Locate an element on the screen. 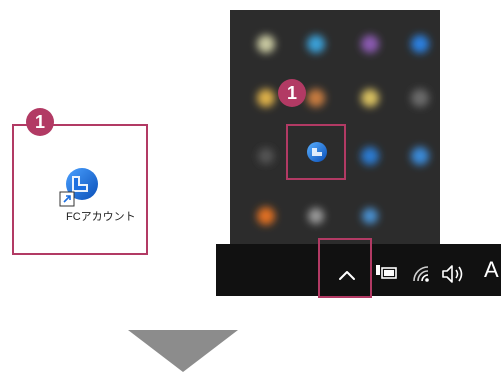 The height and width of the screenshot is (372, 501). step-badge-tray: 1 is located at coordinates (292, 93).